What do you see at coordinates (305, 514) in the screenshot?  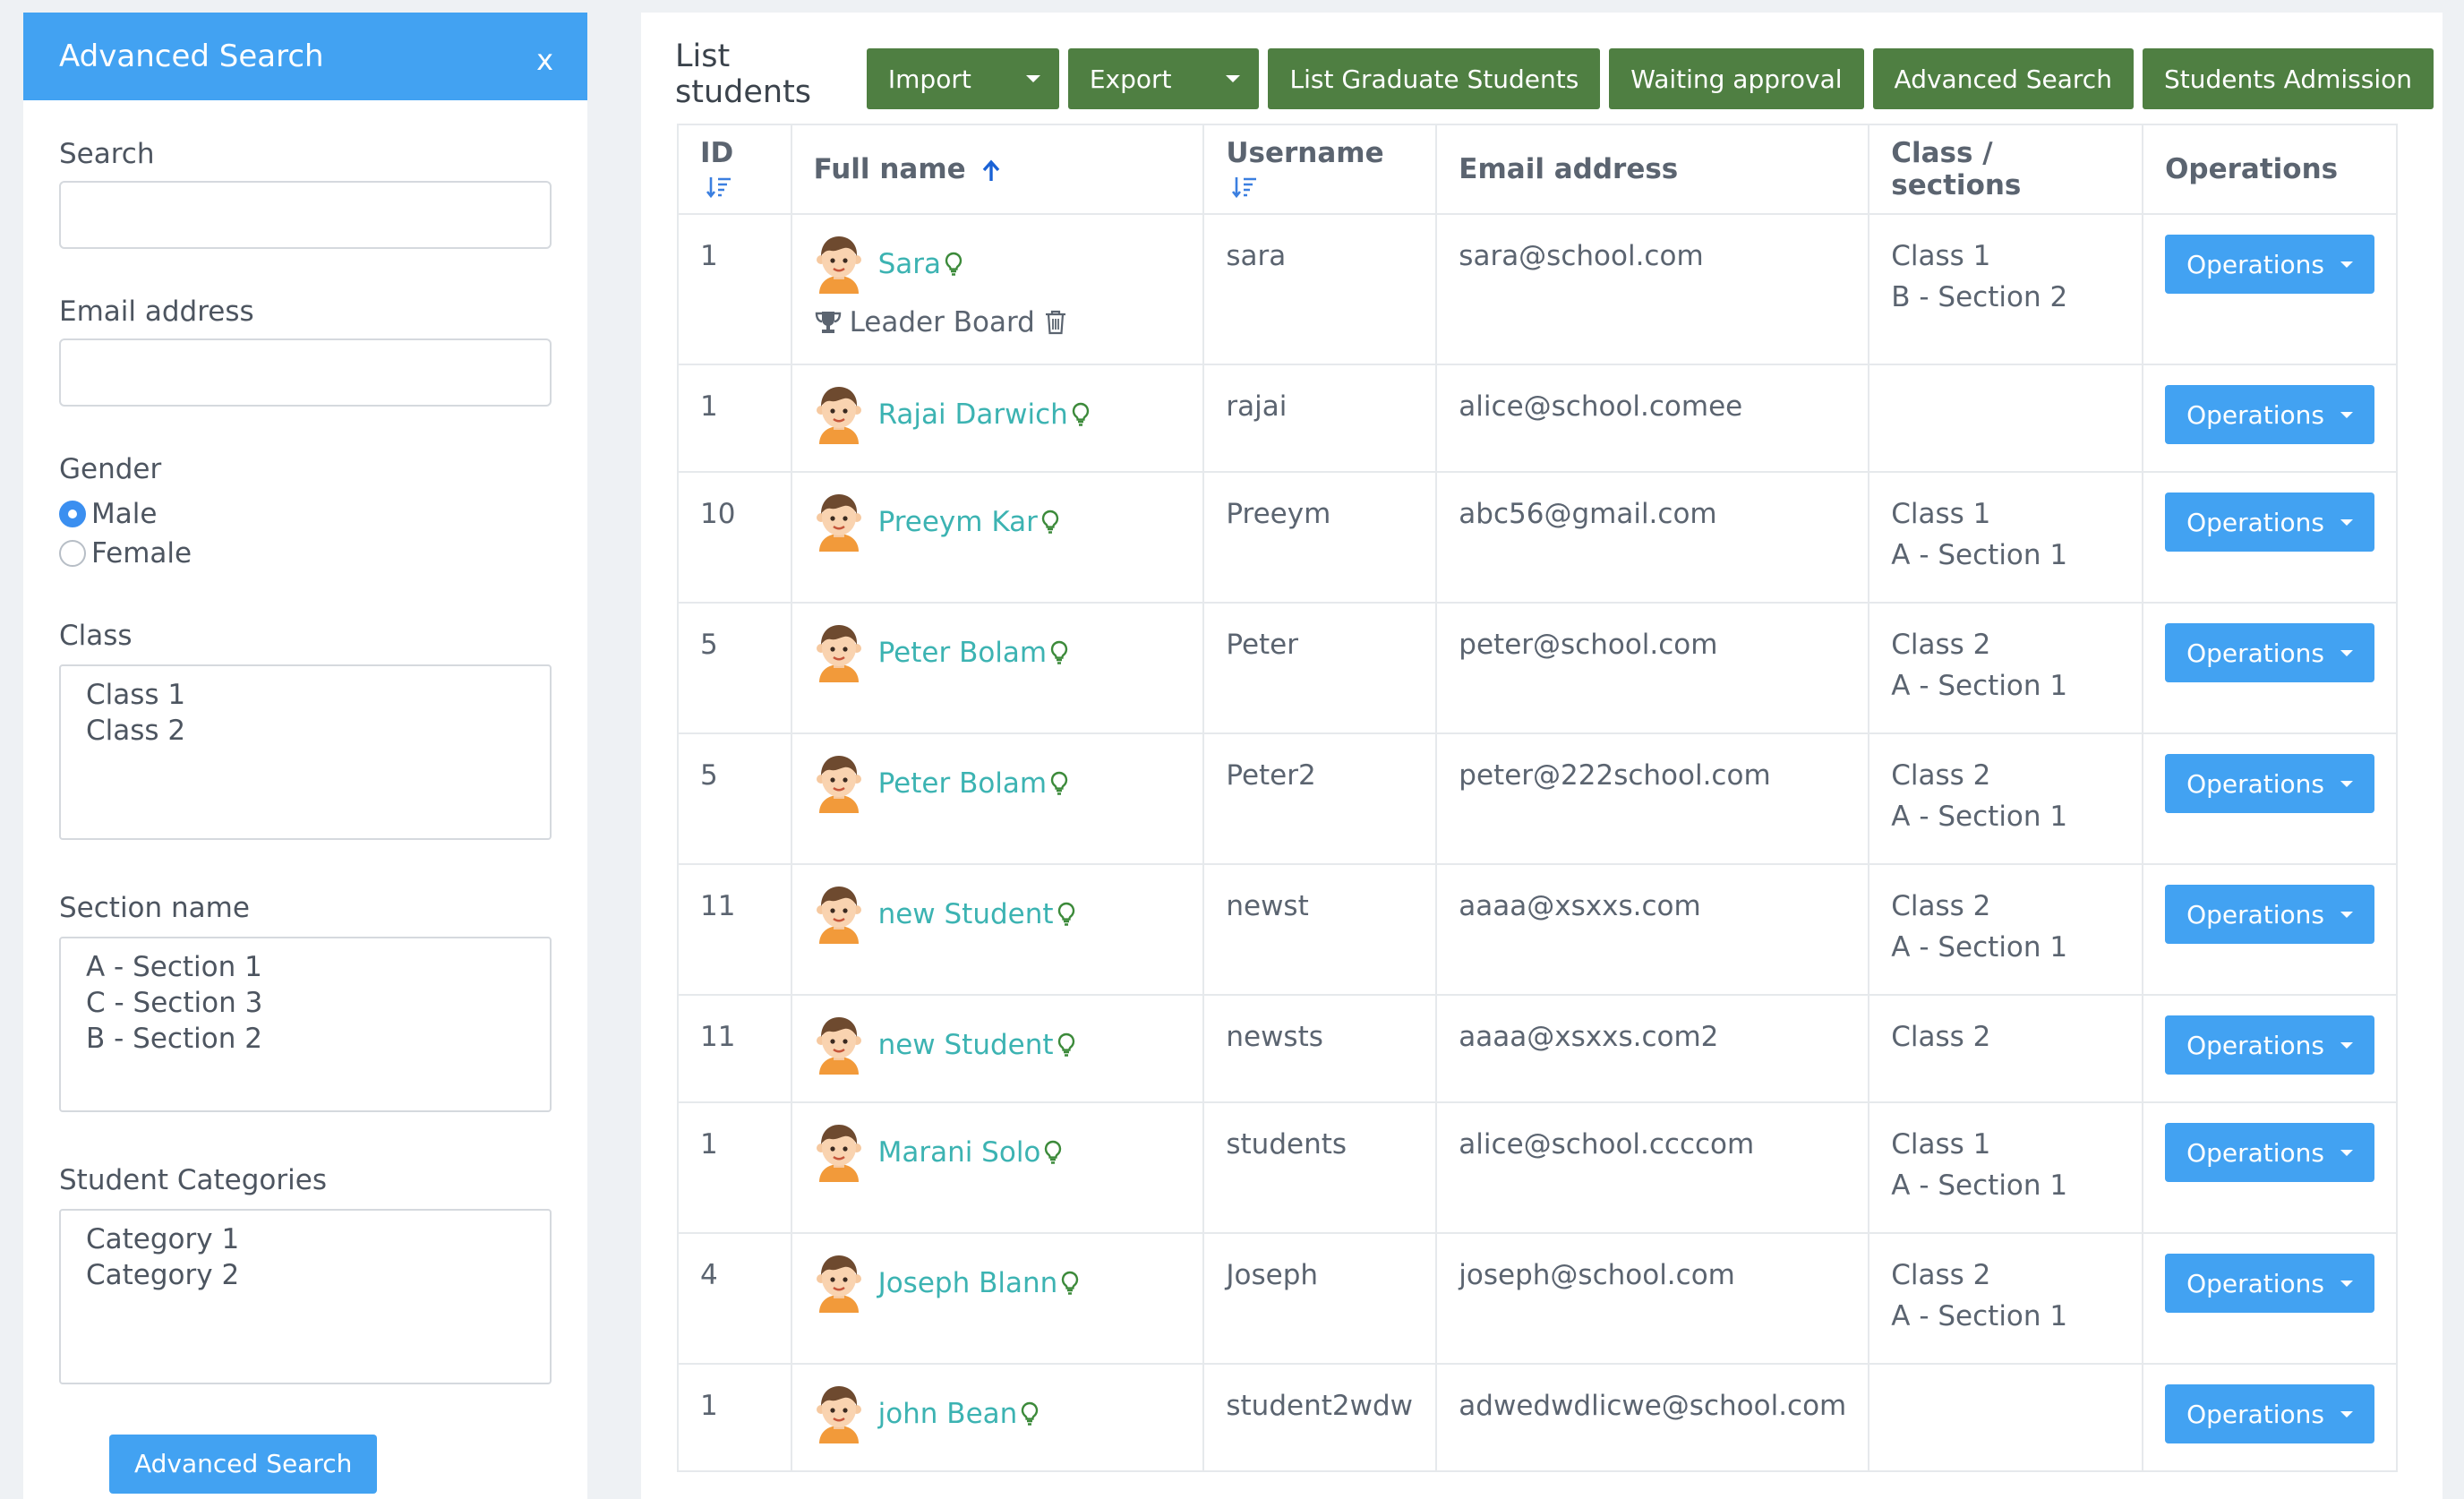 I see `gender-male-option: Male` at bounding box center [305, 514].